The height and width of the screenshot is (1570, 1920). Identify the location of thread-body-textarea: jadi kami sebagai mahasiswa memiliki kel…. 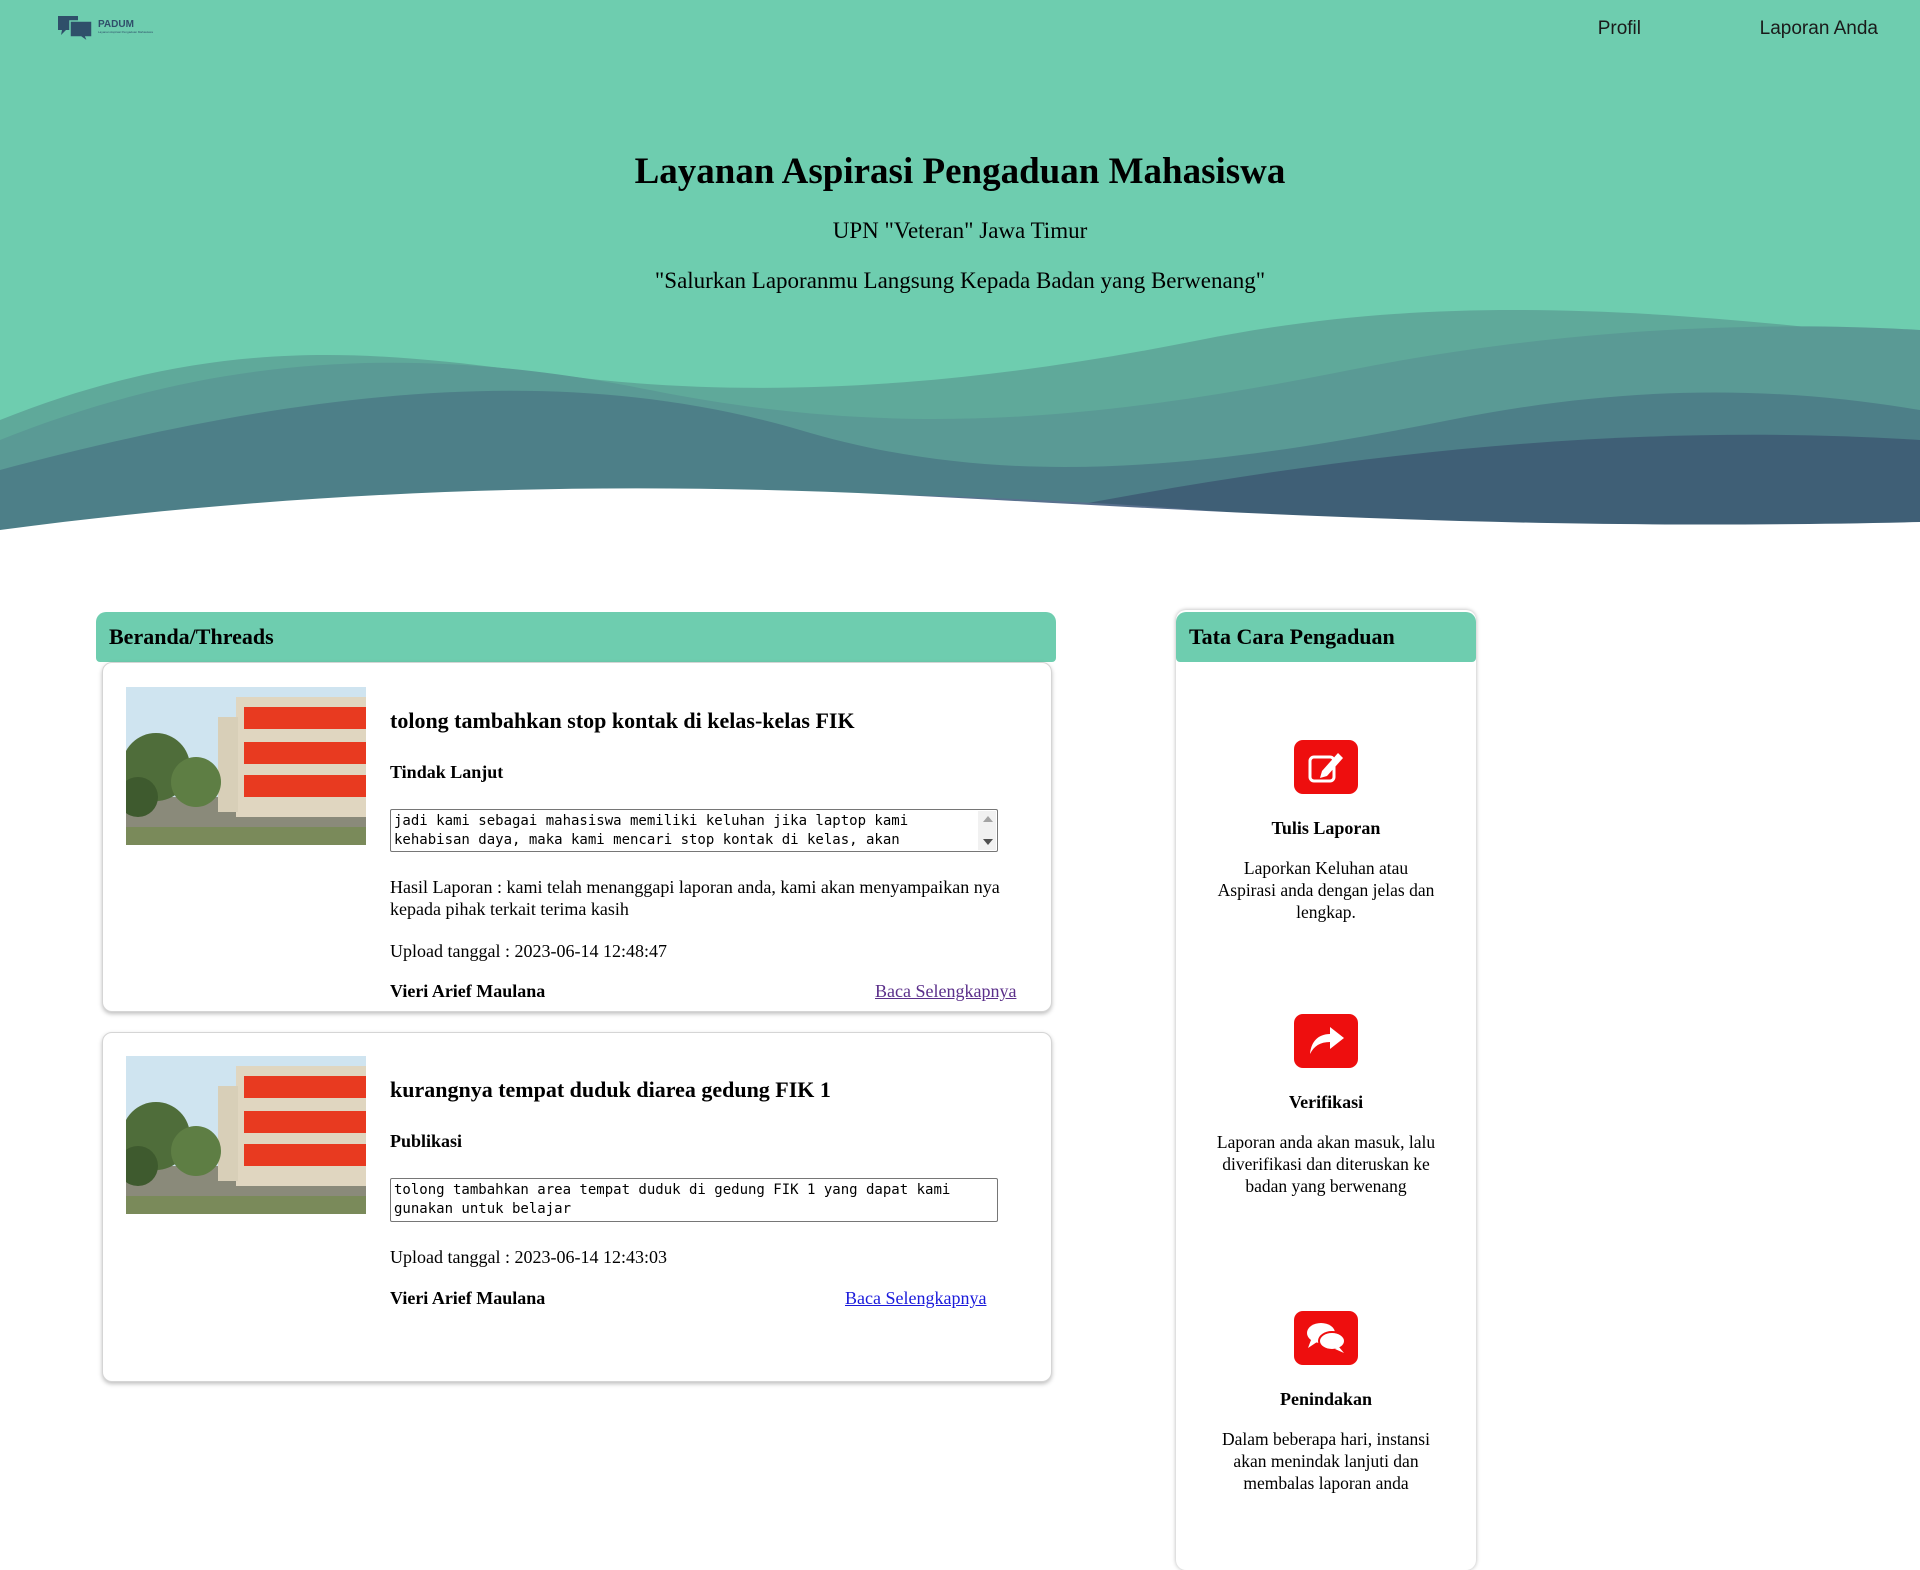
(694, 830).